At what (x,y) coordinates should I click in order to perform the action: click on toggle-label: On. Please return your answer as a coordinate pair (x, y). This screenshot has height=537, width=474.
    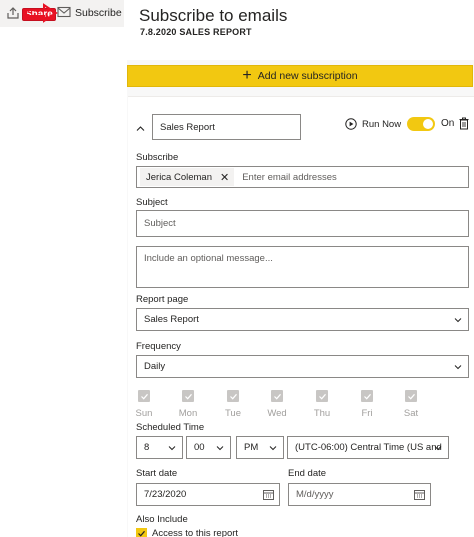
    Looking at the image, I should click on (448, 123).